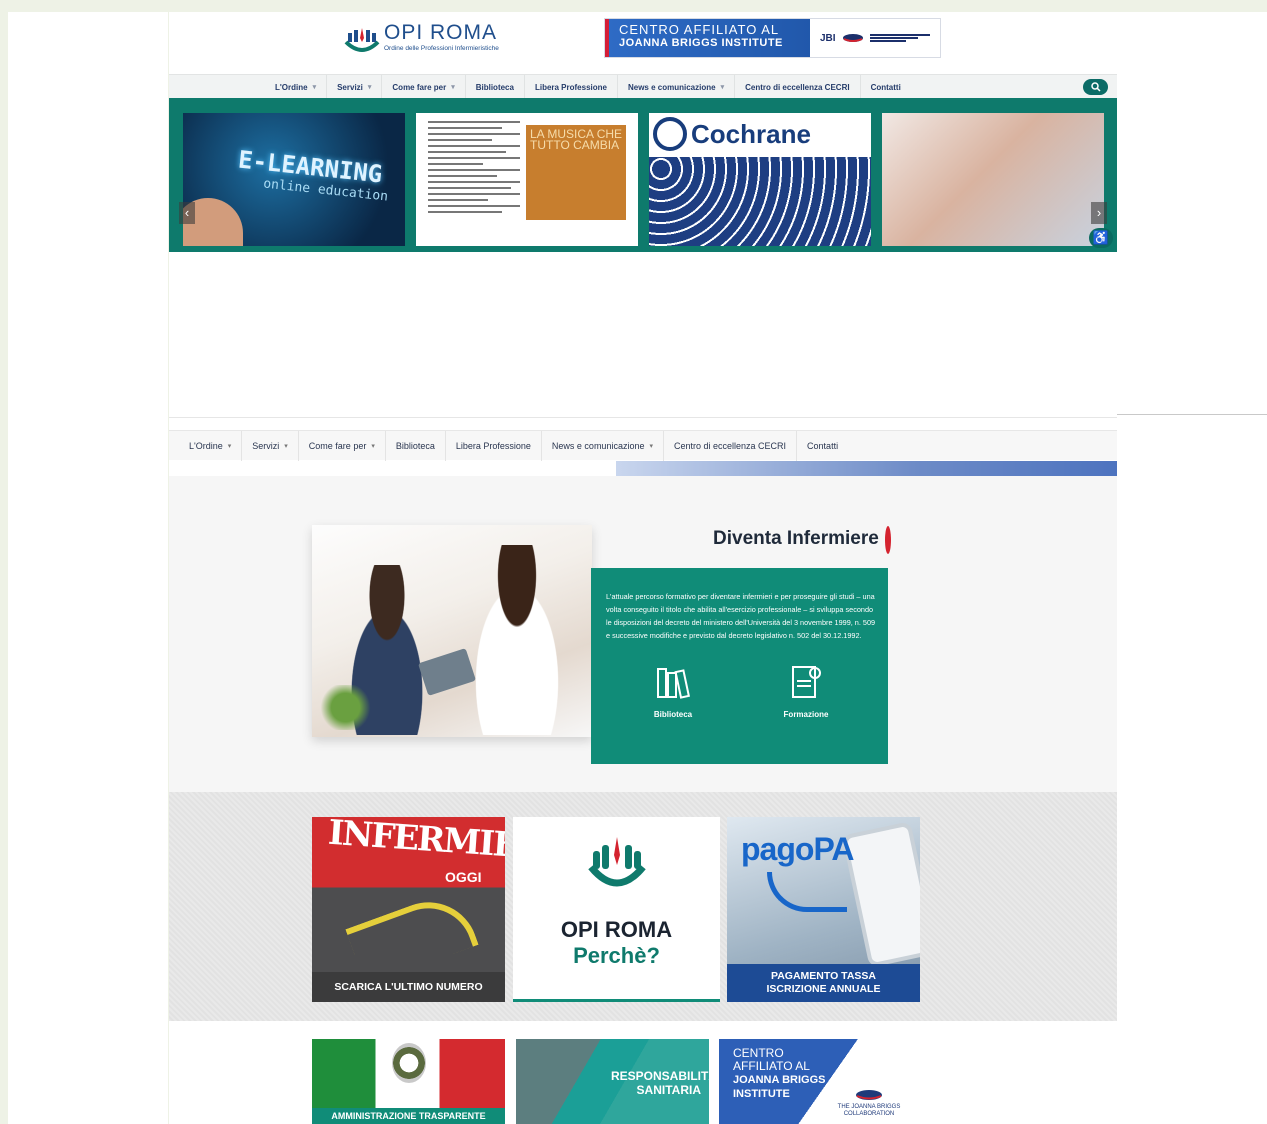 The width and height of the screenshot is (1267, 1124). I want to click on biblioteca-link: Biblioteca, so click(673, 691).